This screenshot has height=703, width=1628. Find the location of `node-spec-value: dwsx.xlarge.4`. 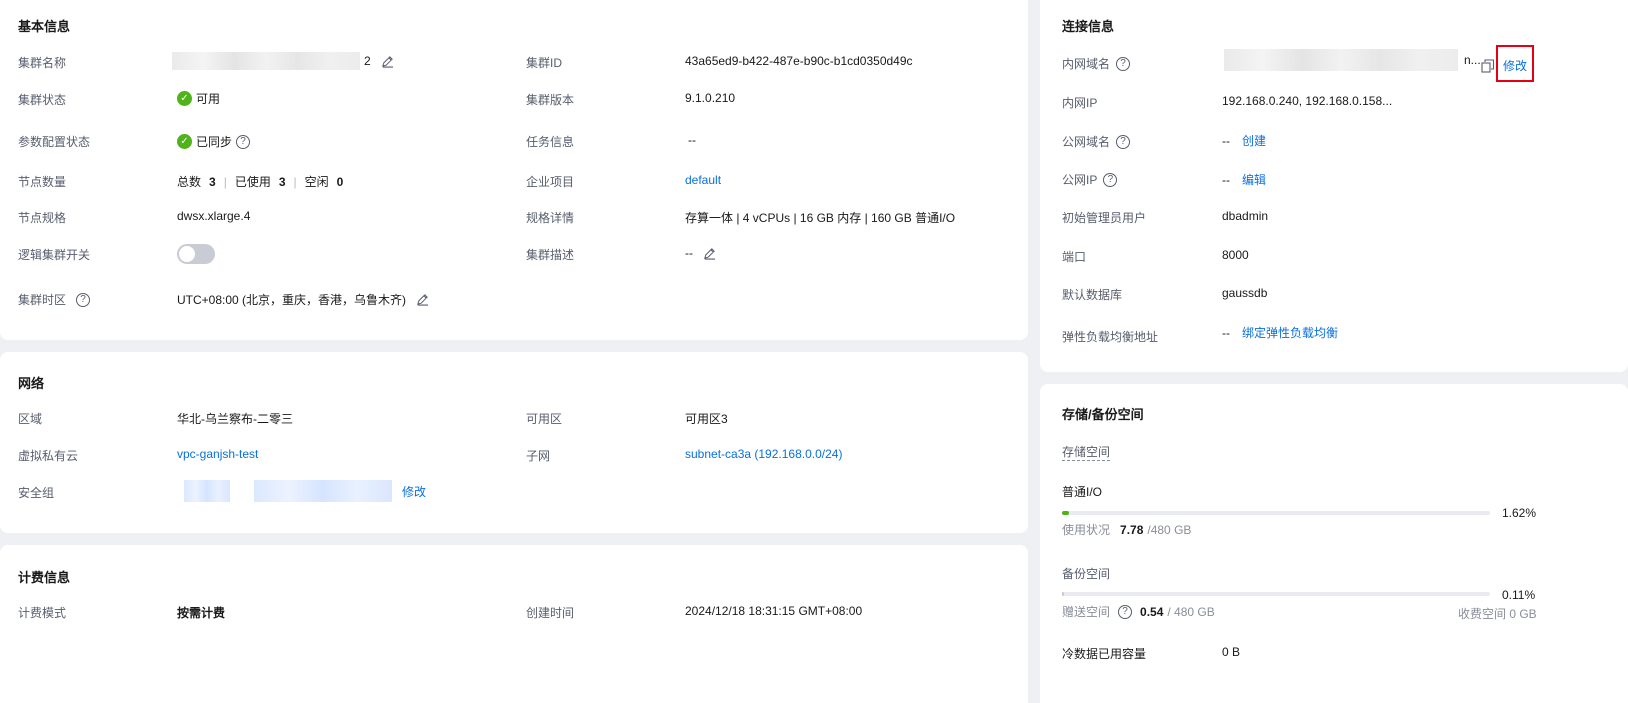

node-spec-value: dwsx.xlarge.4 is located at coordinates (214, 216).